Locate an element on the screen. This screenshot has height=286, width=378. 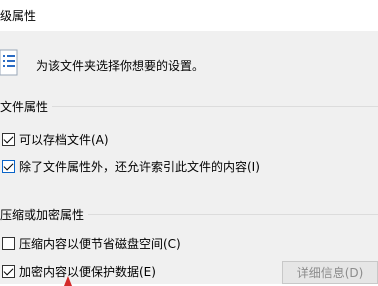
dialog-title: 级属性 is located at coordinates (18, 16).